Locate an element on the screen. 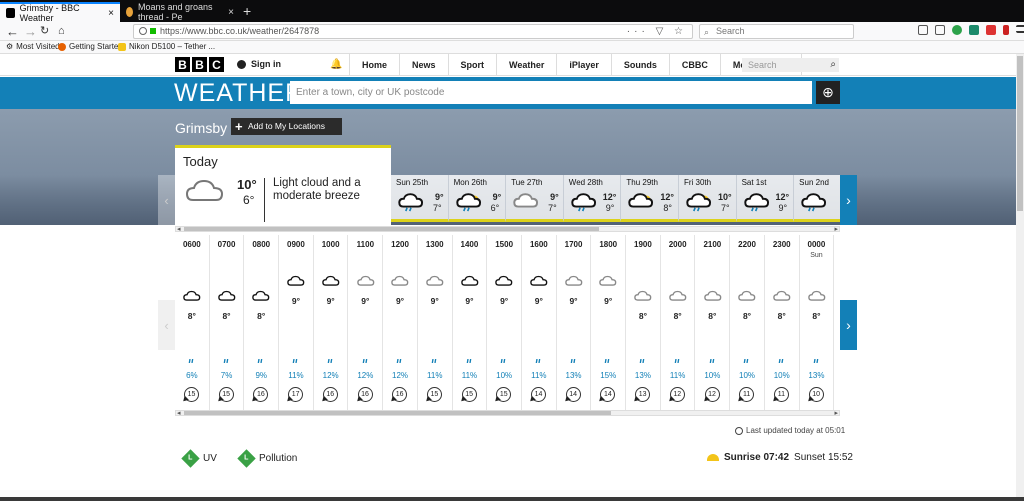 Image resolution: width=1024 pixels, height=501 pixels. hour-column: 1600 9° 11% 14 is located at coordinates (539, 322).